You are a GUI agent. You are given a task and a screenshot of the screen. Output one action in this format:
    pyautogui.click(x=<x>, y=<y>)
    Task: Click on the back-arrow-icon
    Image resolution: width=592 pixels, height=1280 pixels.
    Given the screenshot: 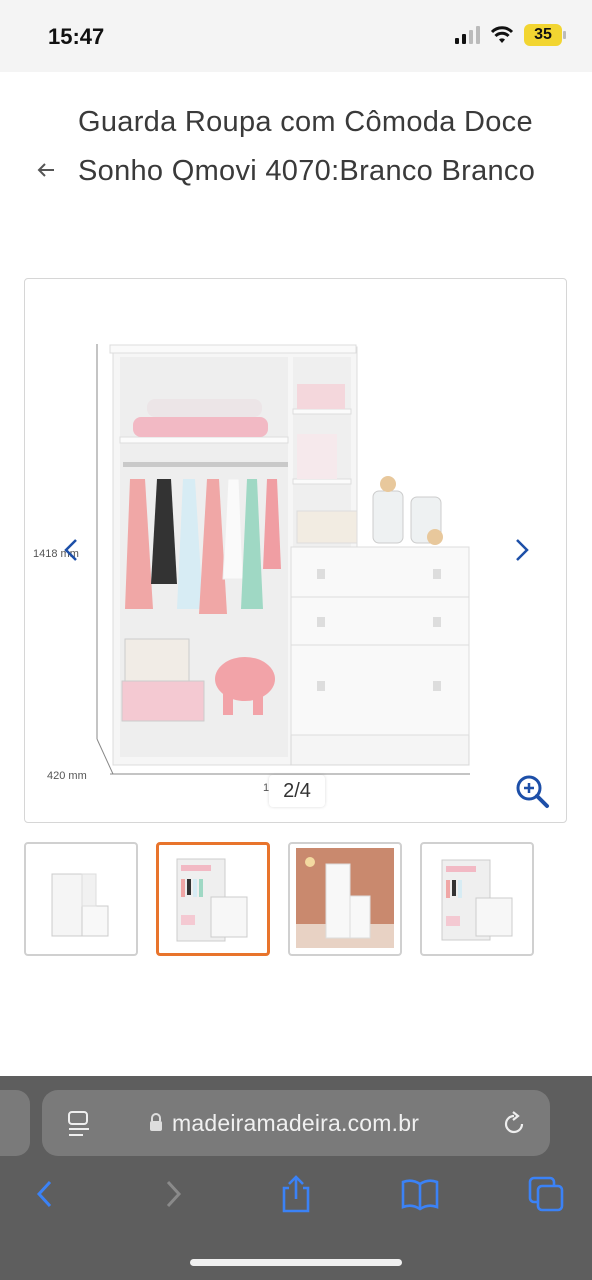 What is the action you would take?
    pyautogui.click(x=46, y=170)
    